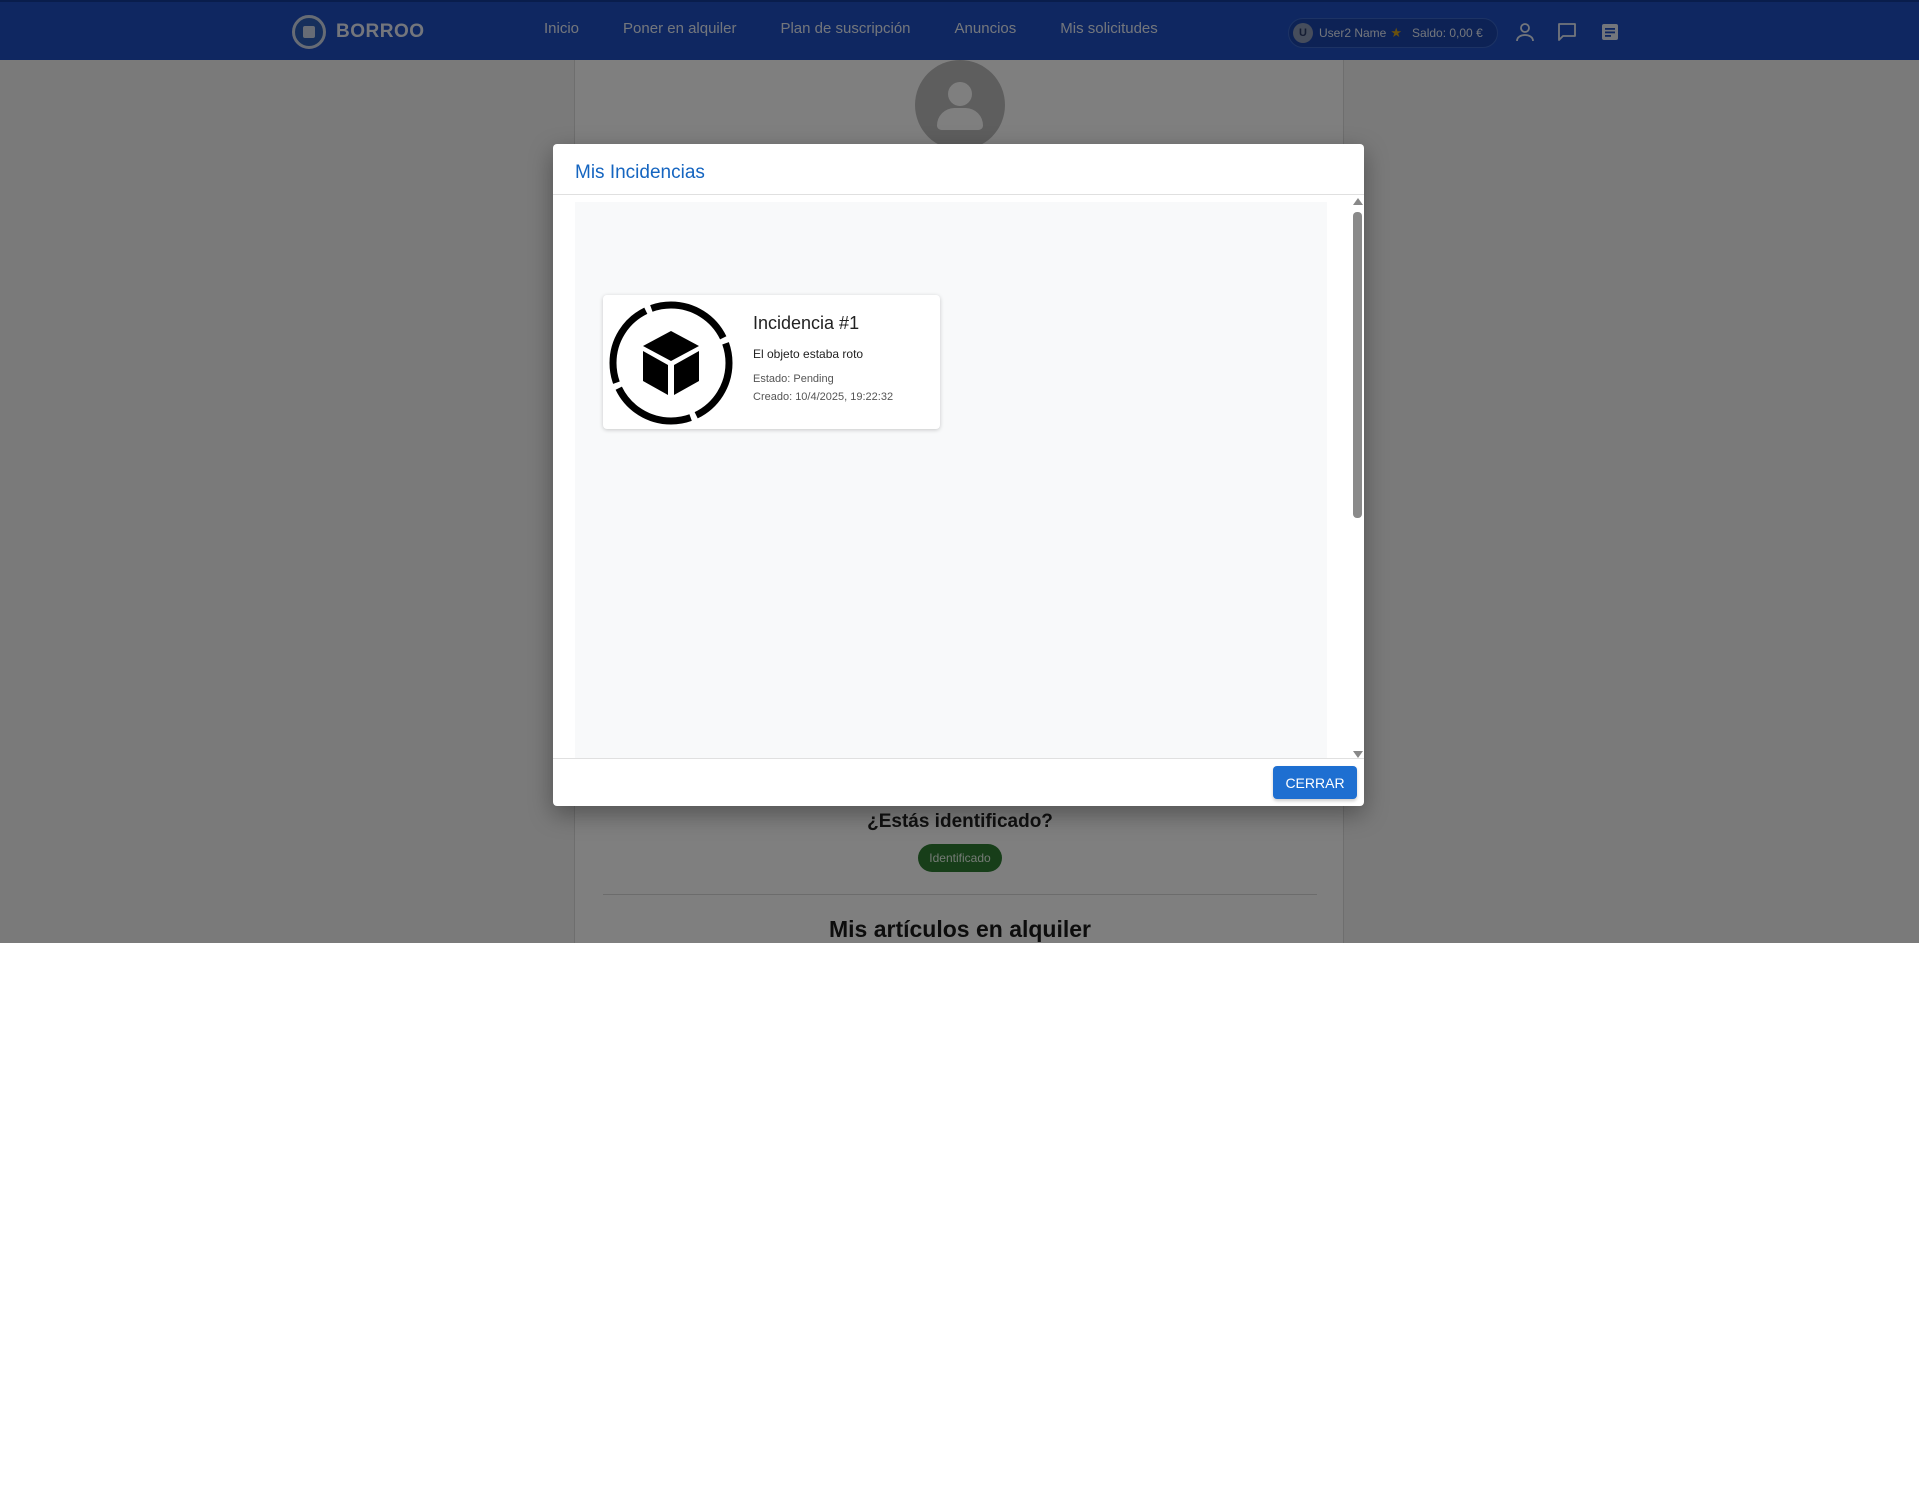 The width and height of the screenshot is (1919, 1495). Describe the element at coordinates (1358, 201) in the screenshot. I see `scroll-up-arrow-icon` at that location.